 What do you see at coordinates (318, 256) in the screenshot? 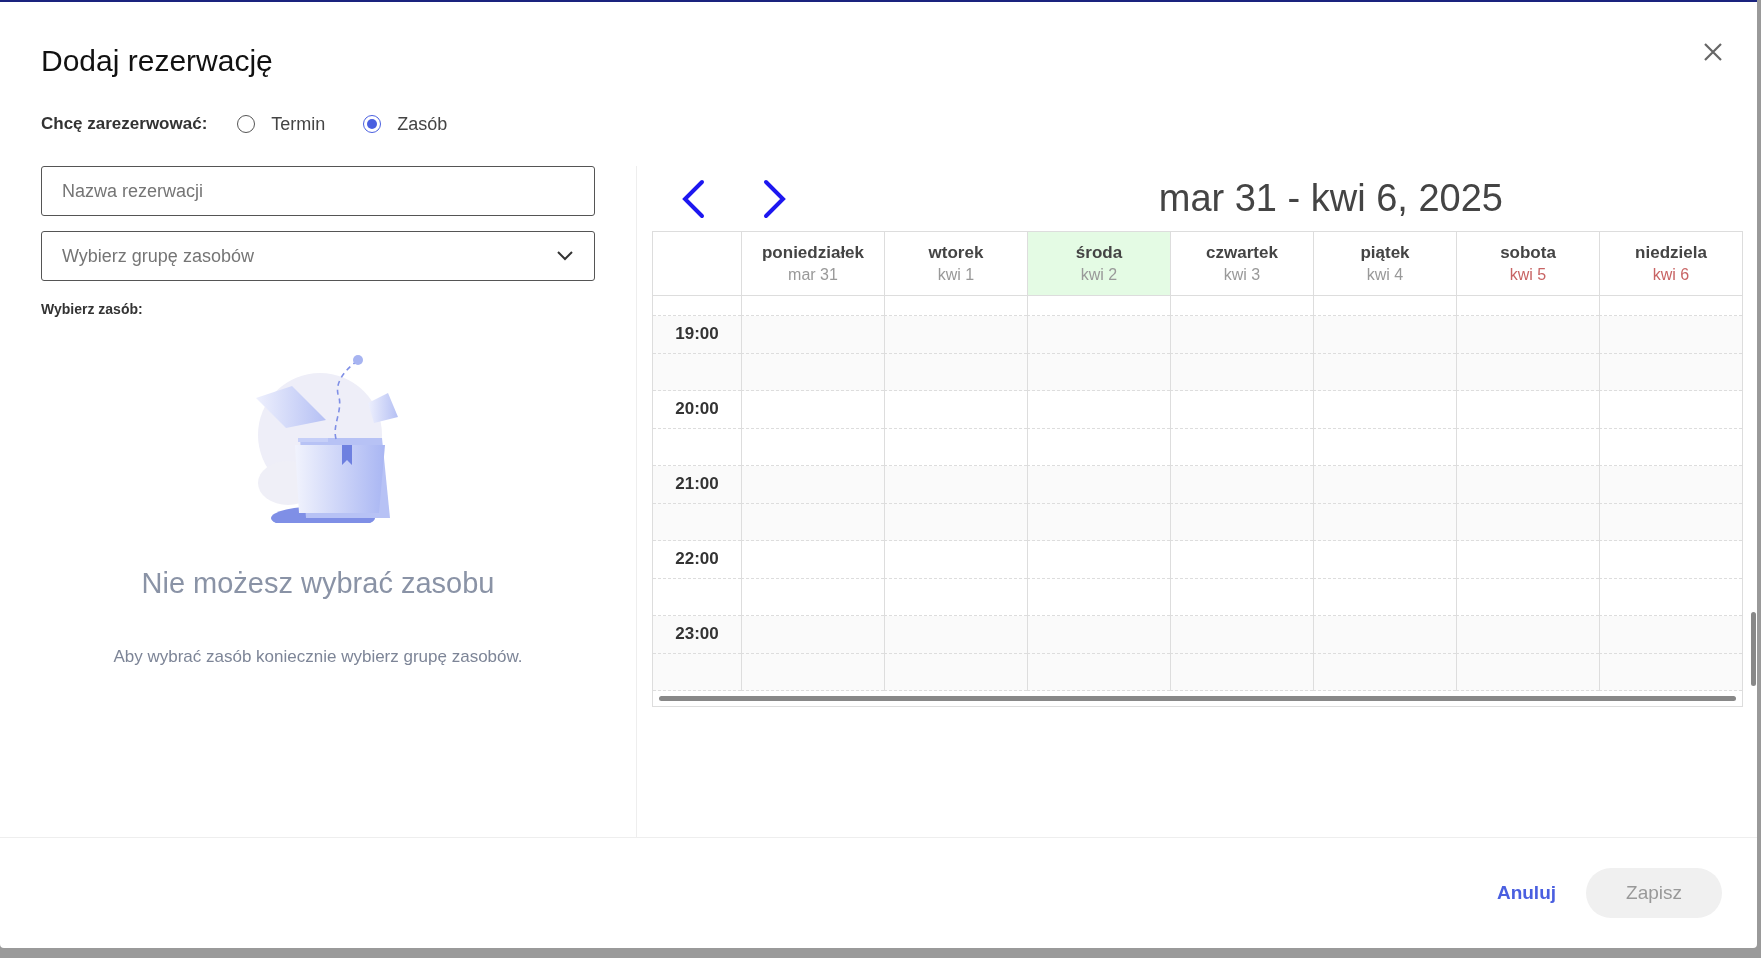
I see `resource-group-select: Wybierz grupę zasobów` at bounding box center [318, 256].